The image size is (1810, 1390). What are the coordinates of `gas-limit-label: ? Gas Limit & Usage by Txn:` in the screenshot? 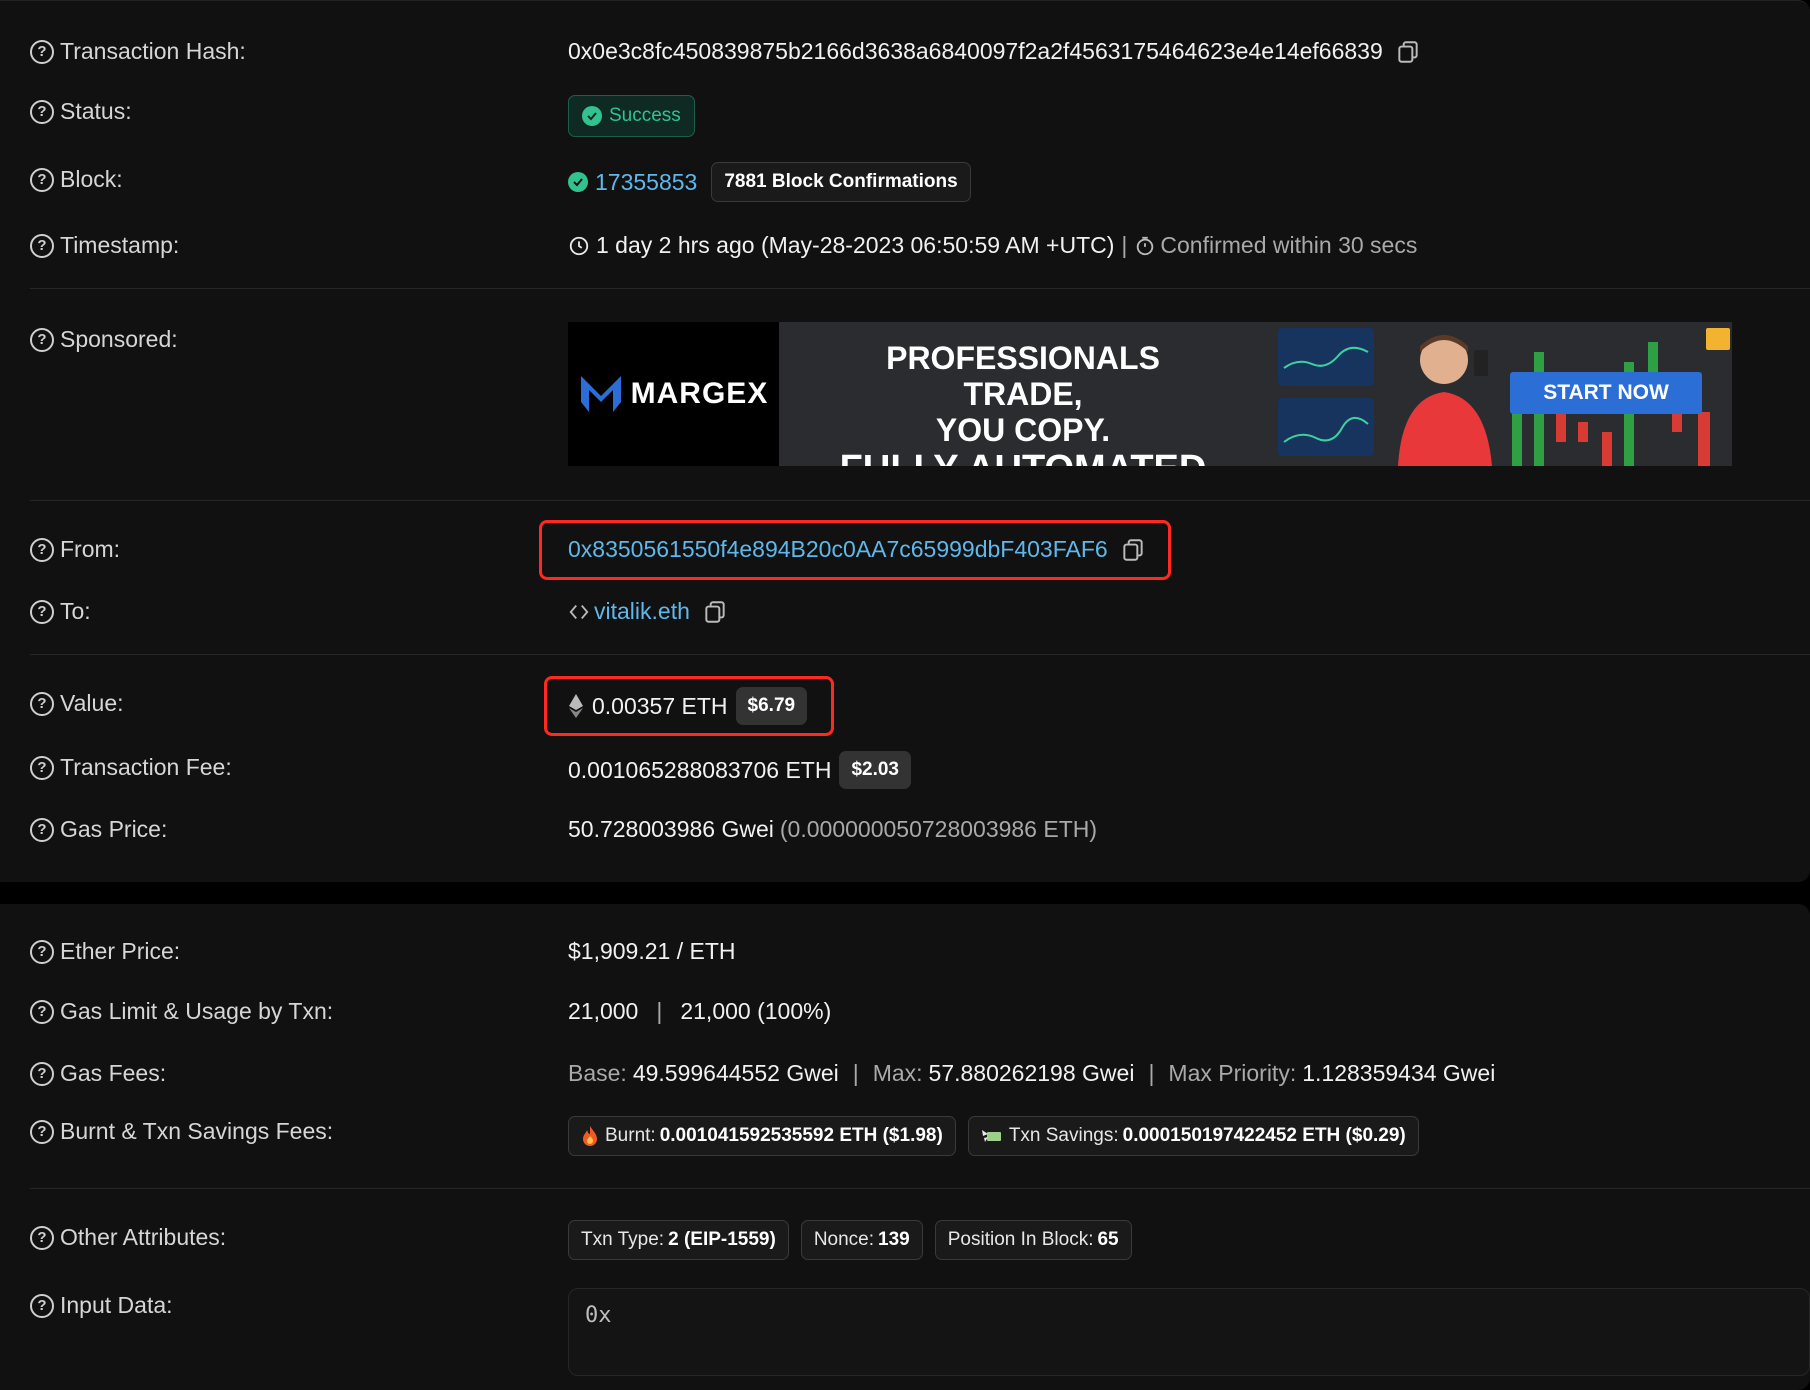 It's located at (181, 1011).